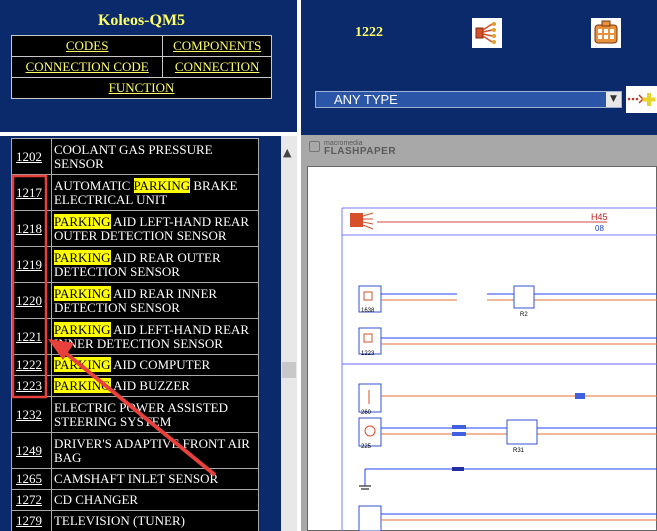 This screenshot has height=531, width=657. What do you see at coordinates (368, 311) in the screenshot?
I see `ref-1: 1638` at bounding box center [368, 311].